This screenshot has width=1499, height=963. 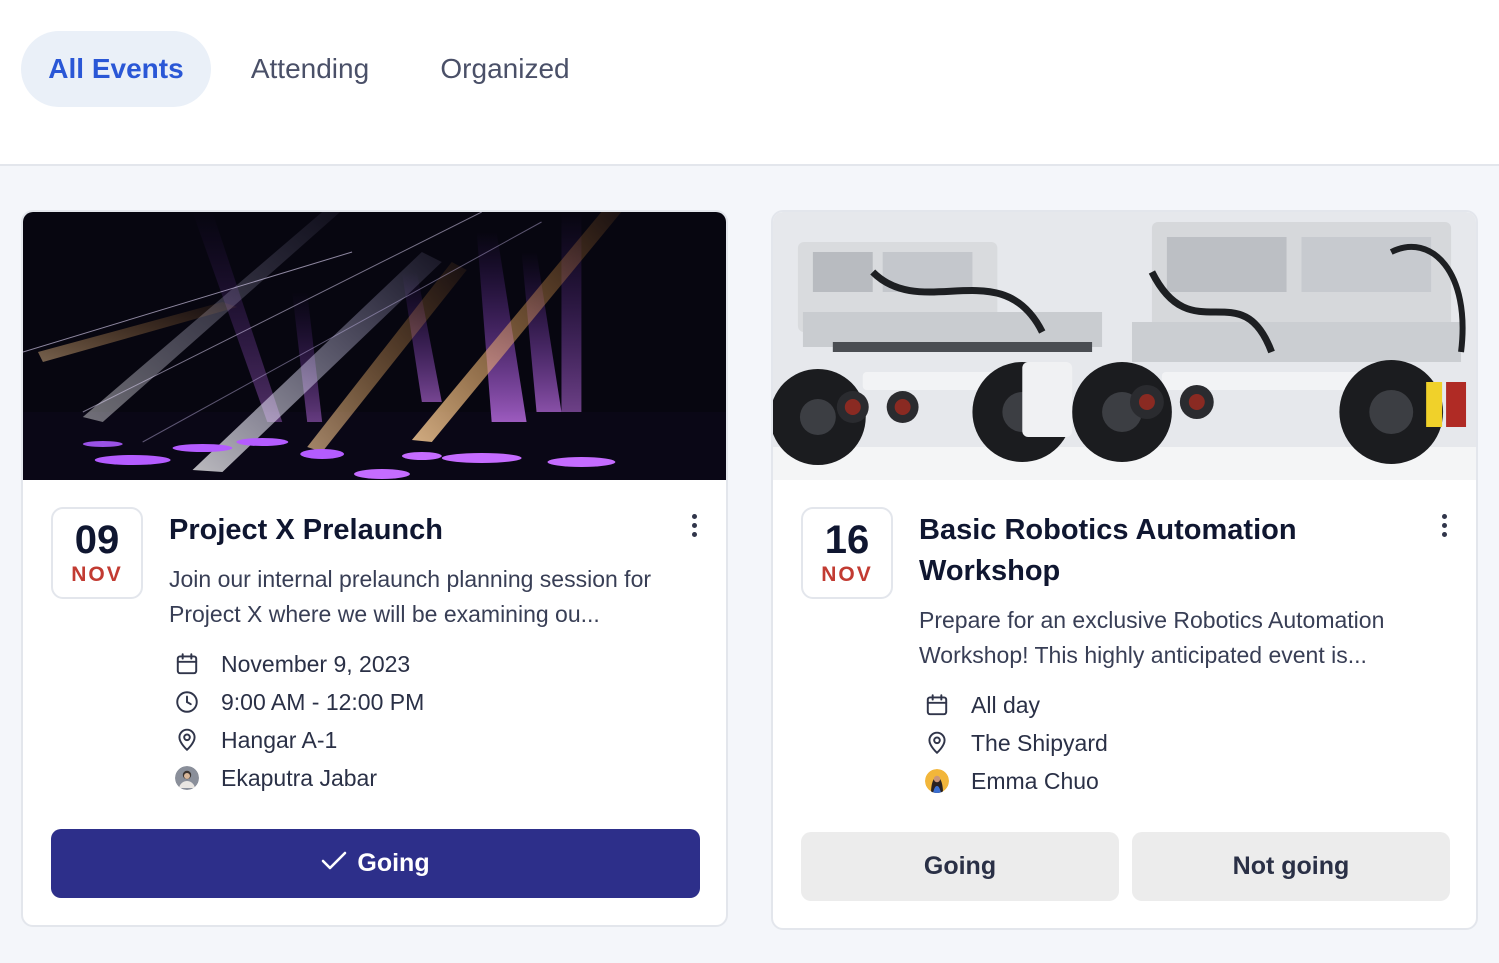 I want to click on event-organizer-row: Emma Chuo, so click(x=1015, y=781).